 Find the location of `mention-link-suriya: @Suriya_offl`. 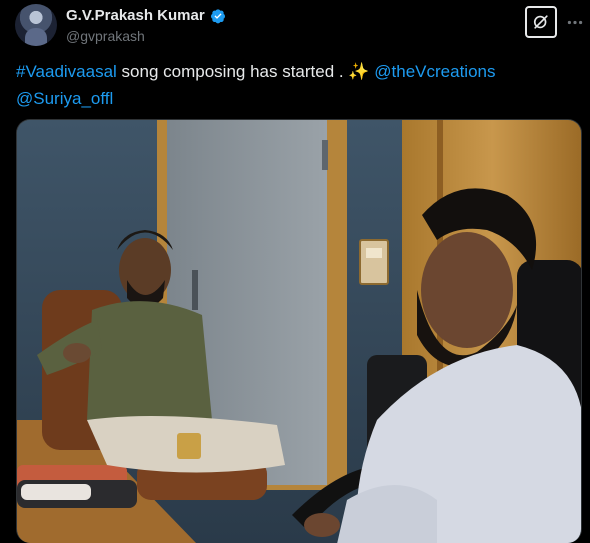

mention-link-suriya: @Suriya_offl is located at coordinates (64, 98).